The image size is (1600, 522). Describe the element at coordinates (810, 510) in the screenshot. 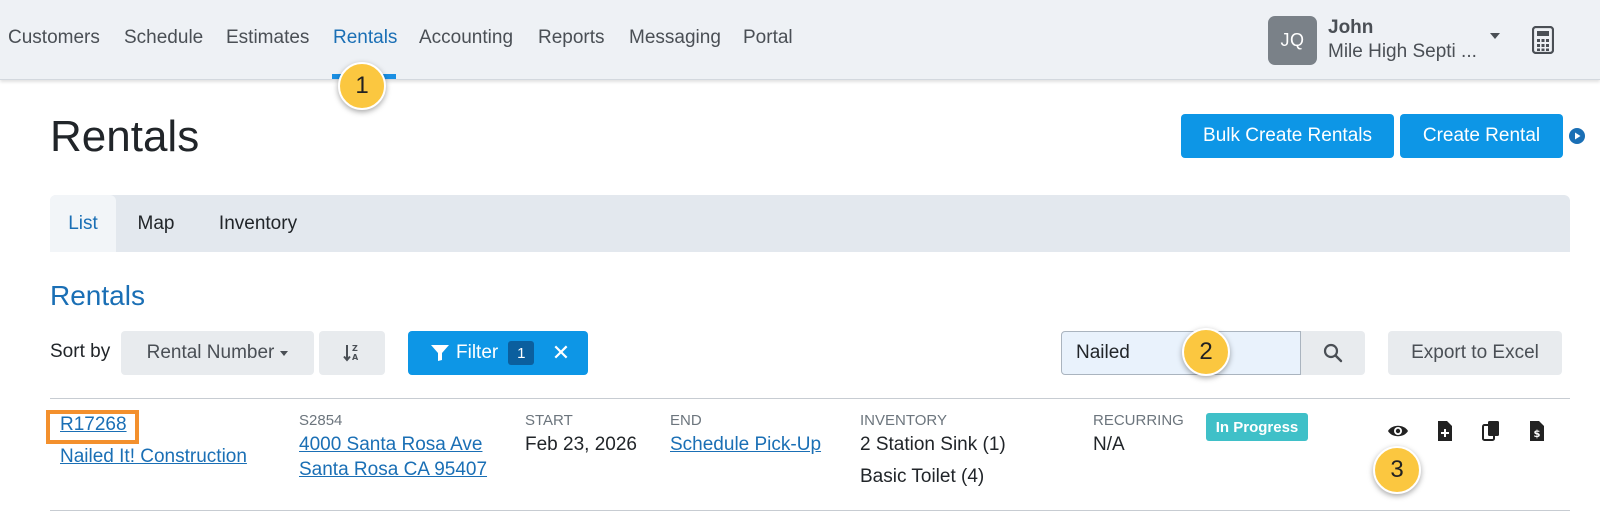

I see `table-divider-bottom` at that location.